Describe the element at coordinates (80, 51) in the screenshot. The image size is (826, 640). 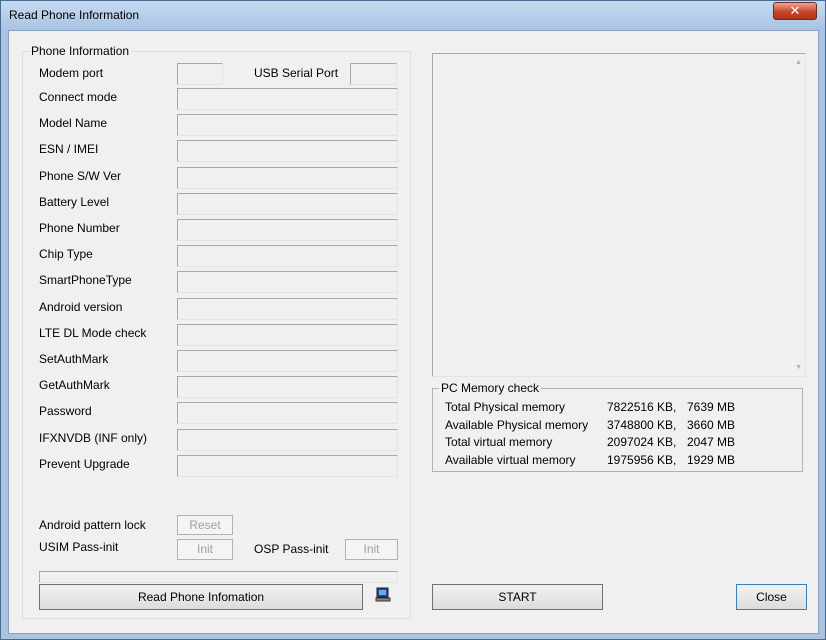
I see `phone-info-legend: Phone Information` at that location.